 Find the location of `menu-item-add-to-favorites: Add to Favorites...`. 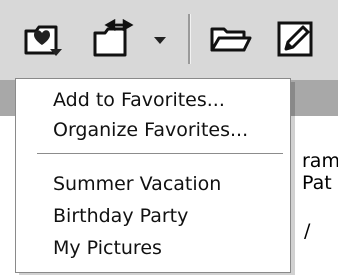

menu-item-add-to-favorites: Add to Favorites... is located at coordinates (139, 100).